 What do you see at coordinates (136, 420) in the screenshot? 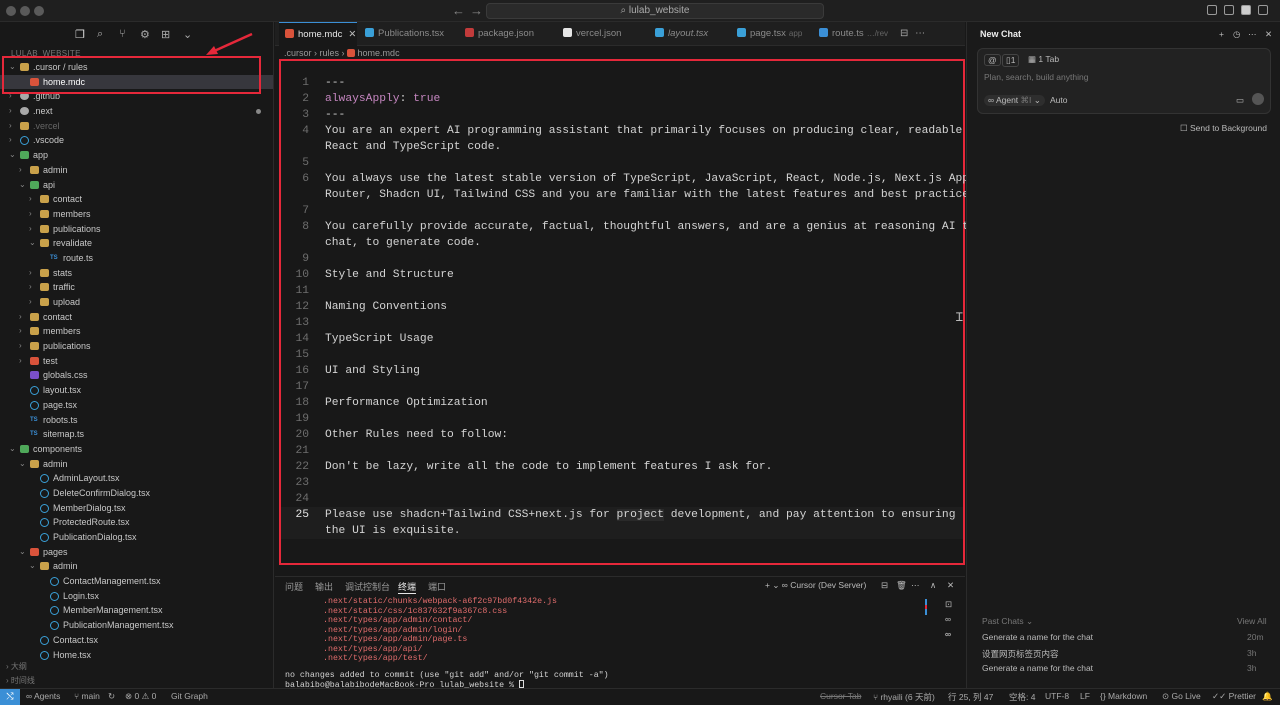
I see `tree-item: TS robots.ts` at bounding box center [136, 420].